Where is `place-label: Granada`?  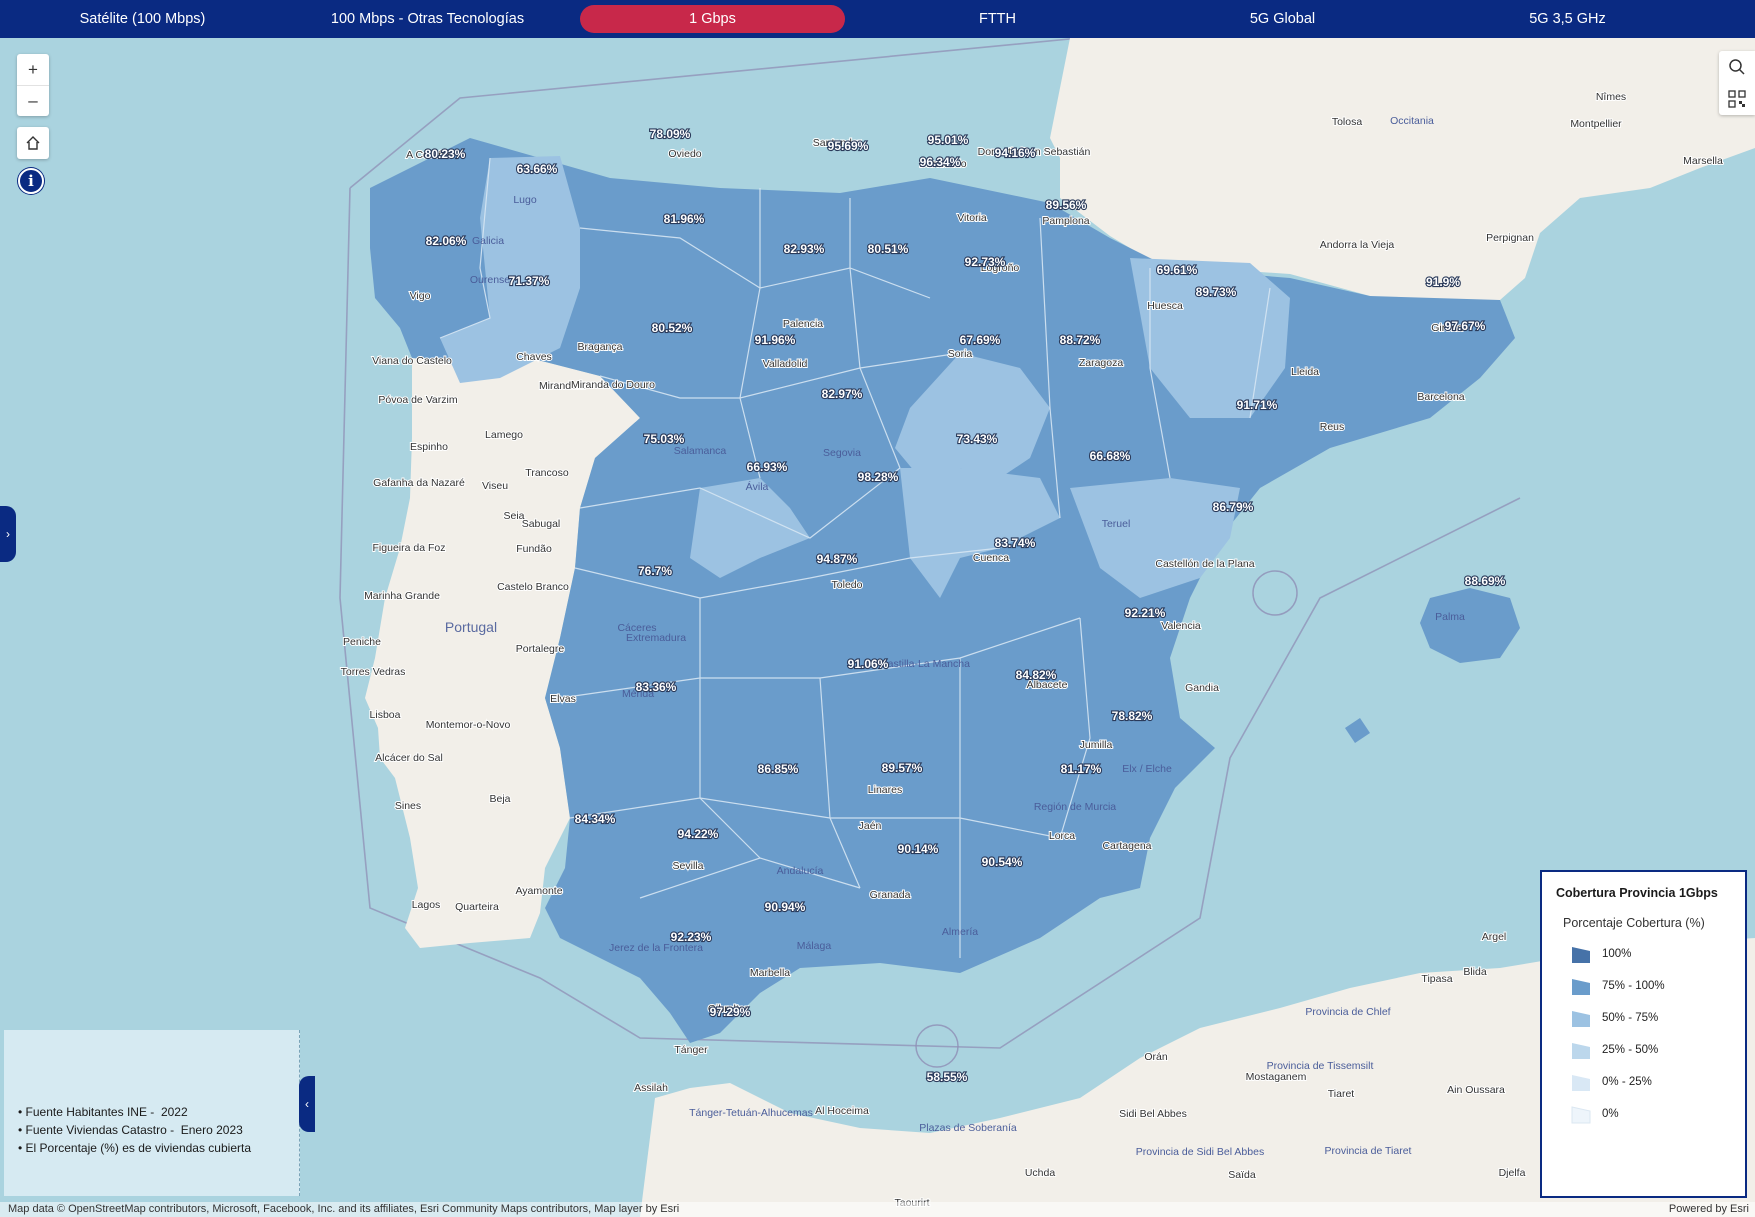 place-label: Granada is located at coordinates (890, 895).